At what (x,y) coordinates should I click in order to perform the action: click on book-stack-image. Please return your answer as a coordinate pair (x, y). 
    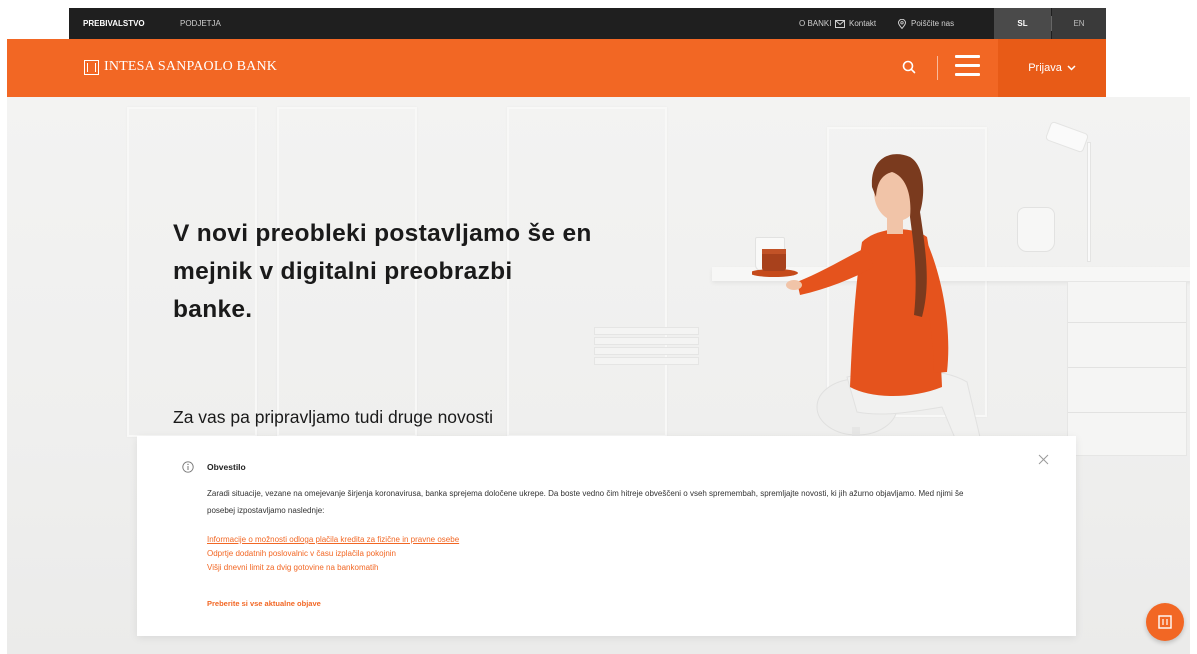
    Looking at the image, I should click on (646, 349).